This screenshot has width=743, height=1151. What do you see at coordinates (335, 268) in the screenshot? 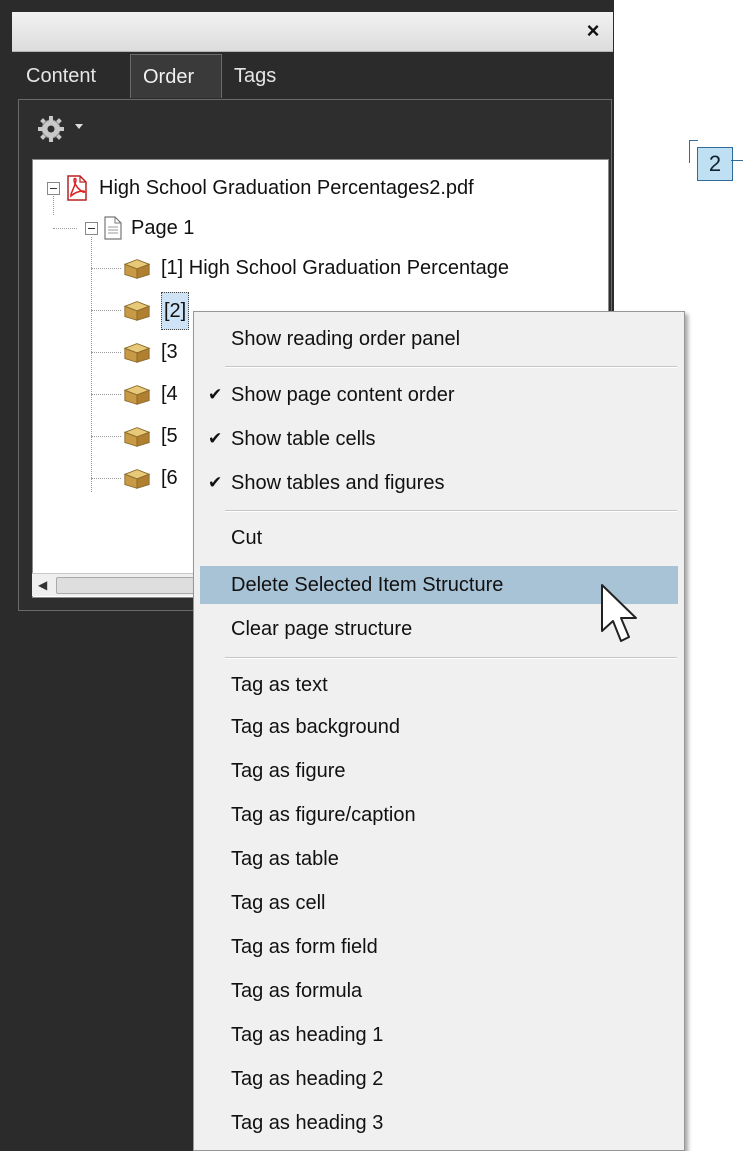
I see `content-item-label: [1] High School Graduation Percentage` at bounding box center [335, 268].